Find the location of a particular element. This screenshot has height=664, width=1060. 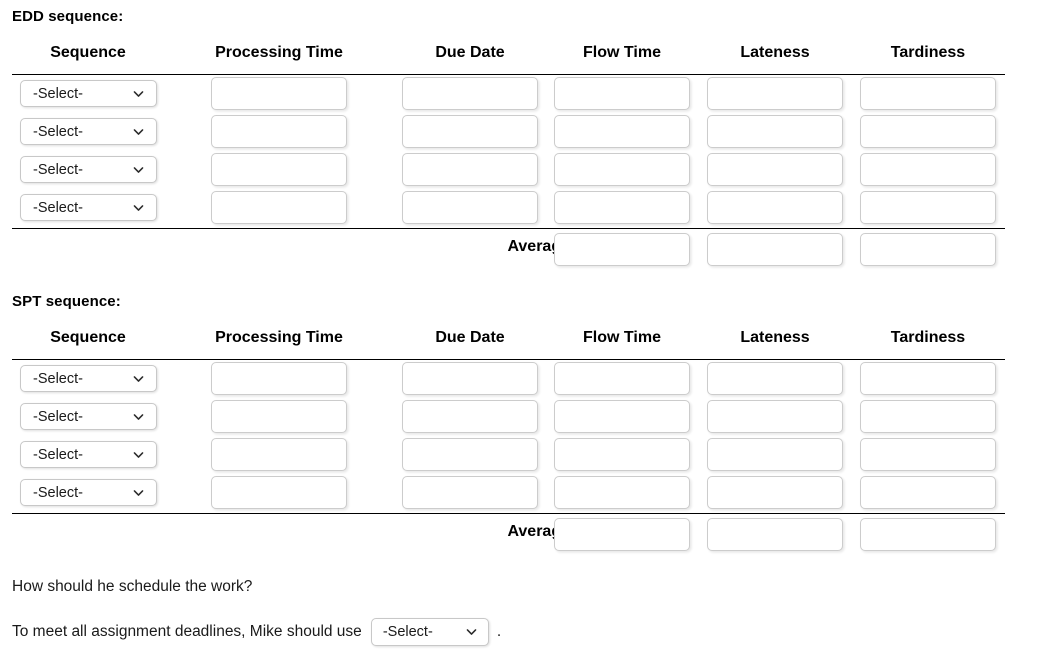

rule-answer-select: -Select- is located at coordinates (429, 632).